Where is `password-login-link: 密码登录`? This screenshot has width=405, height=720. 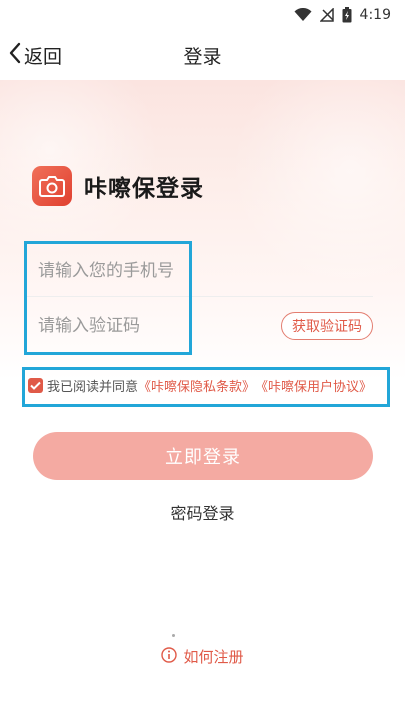
password-login-link: 密码登录 is located at coordinates (202, 512).